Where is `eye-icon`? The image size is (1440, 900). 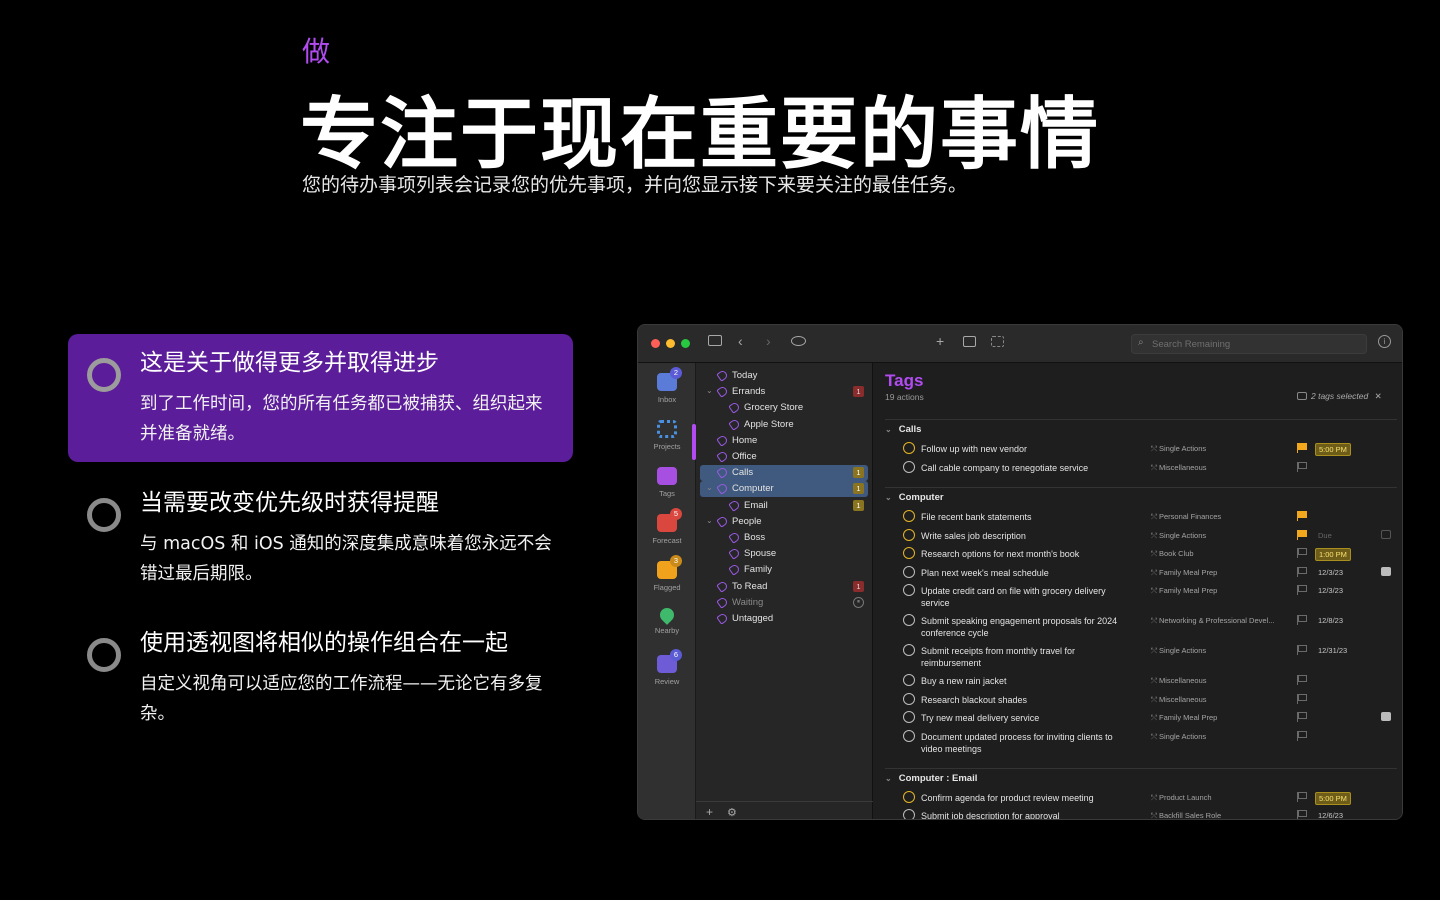
eye-icon is located at coordinates (798, 341).